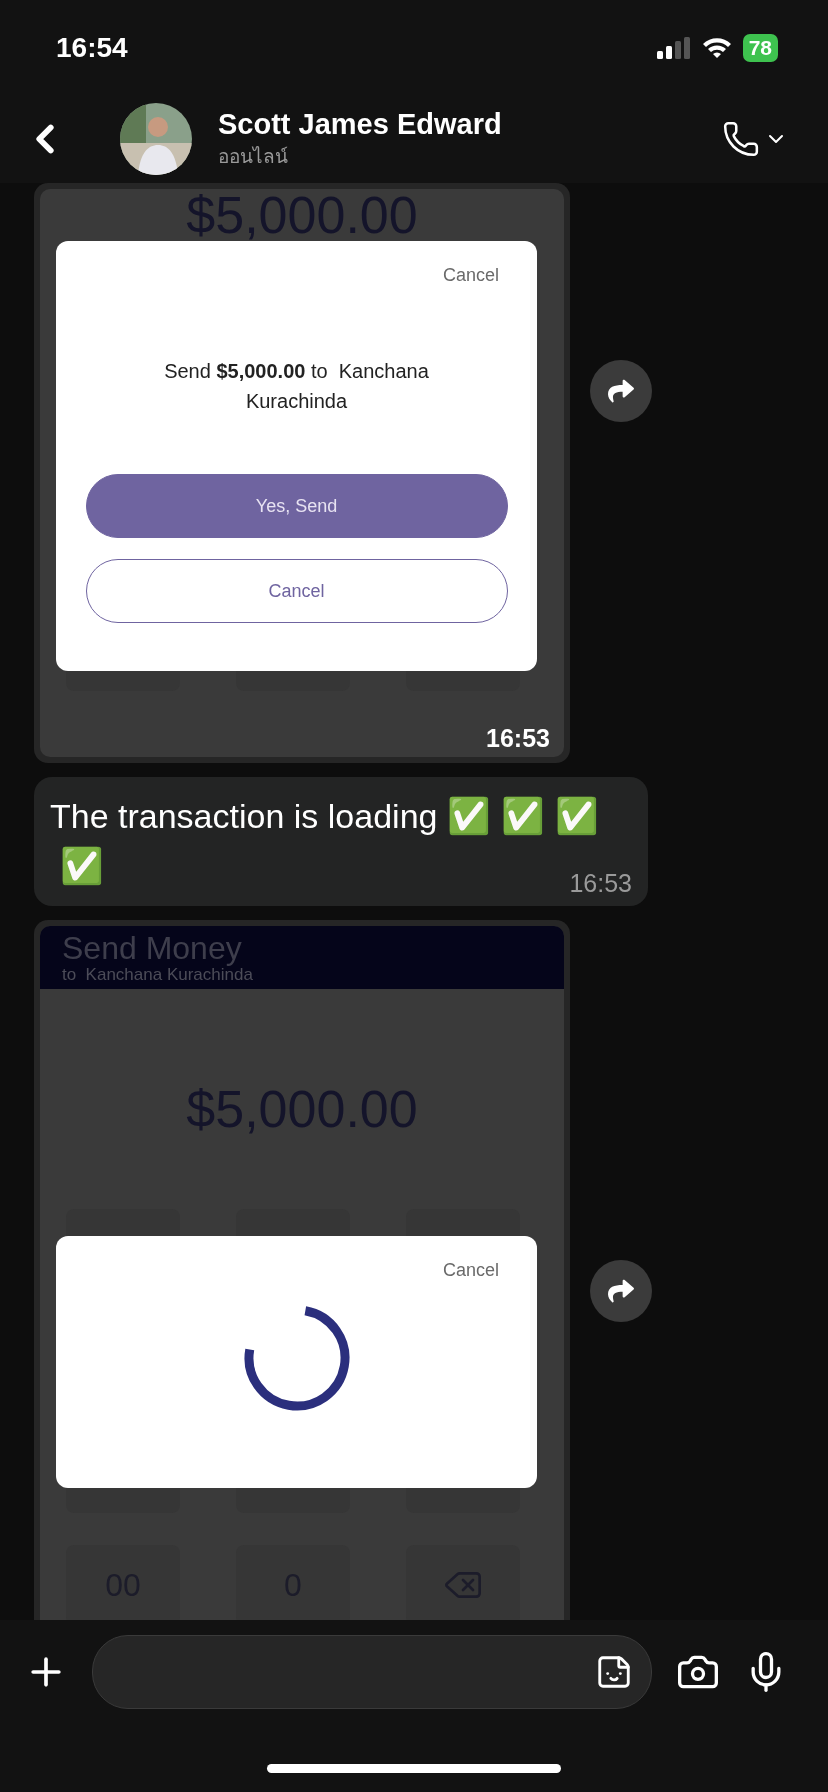 Image resolution: width=828 pixels, height=1792 pixels. Describe the element at coordinates (296, 506) in the screenshot. I see `confirm-button: Yes, Send` at that location.